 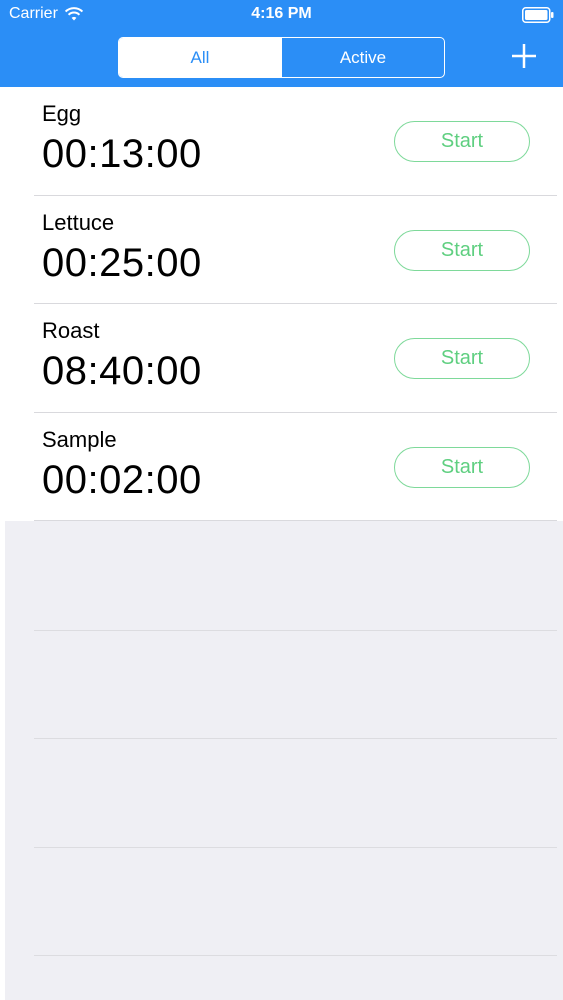 What do you see at coordinates (122, 262) in the screenshot?
I see `timer-duration: 00:25:00` at bounding box center [122, 262].